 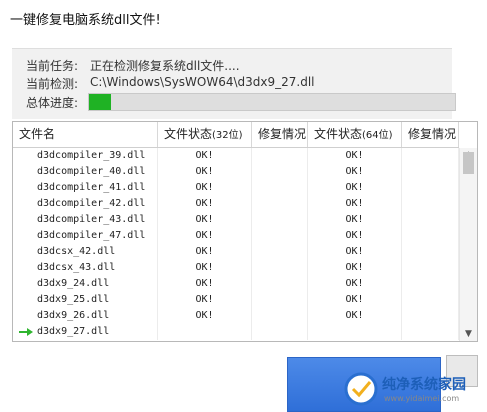 I want to click on table-row: d3dcompiler_39.dll OK! OK!, so click(x=236, y=156).